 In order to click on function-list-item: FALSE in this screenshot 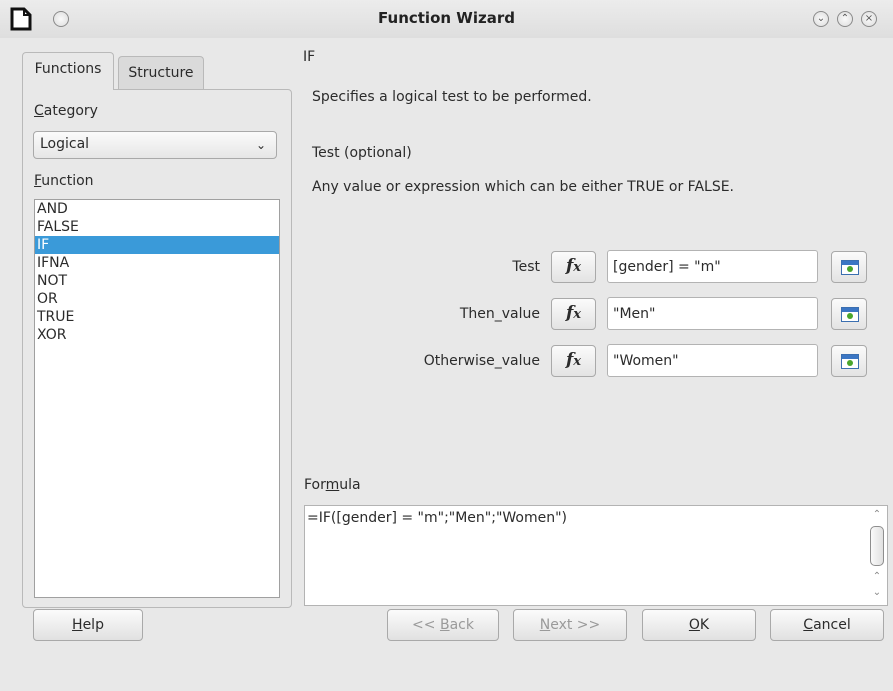, I will do `click(157, 227)`.